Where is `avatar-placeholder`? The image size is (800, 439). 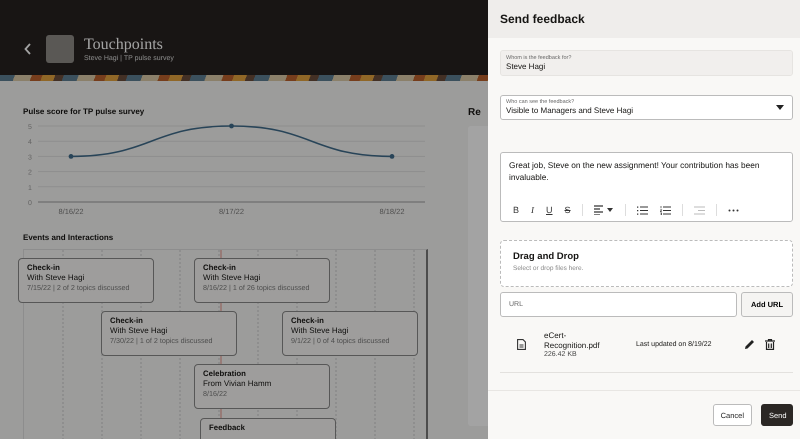 avatar-placeholder is located at coordinates (60, 49).